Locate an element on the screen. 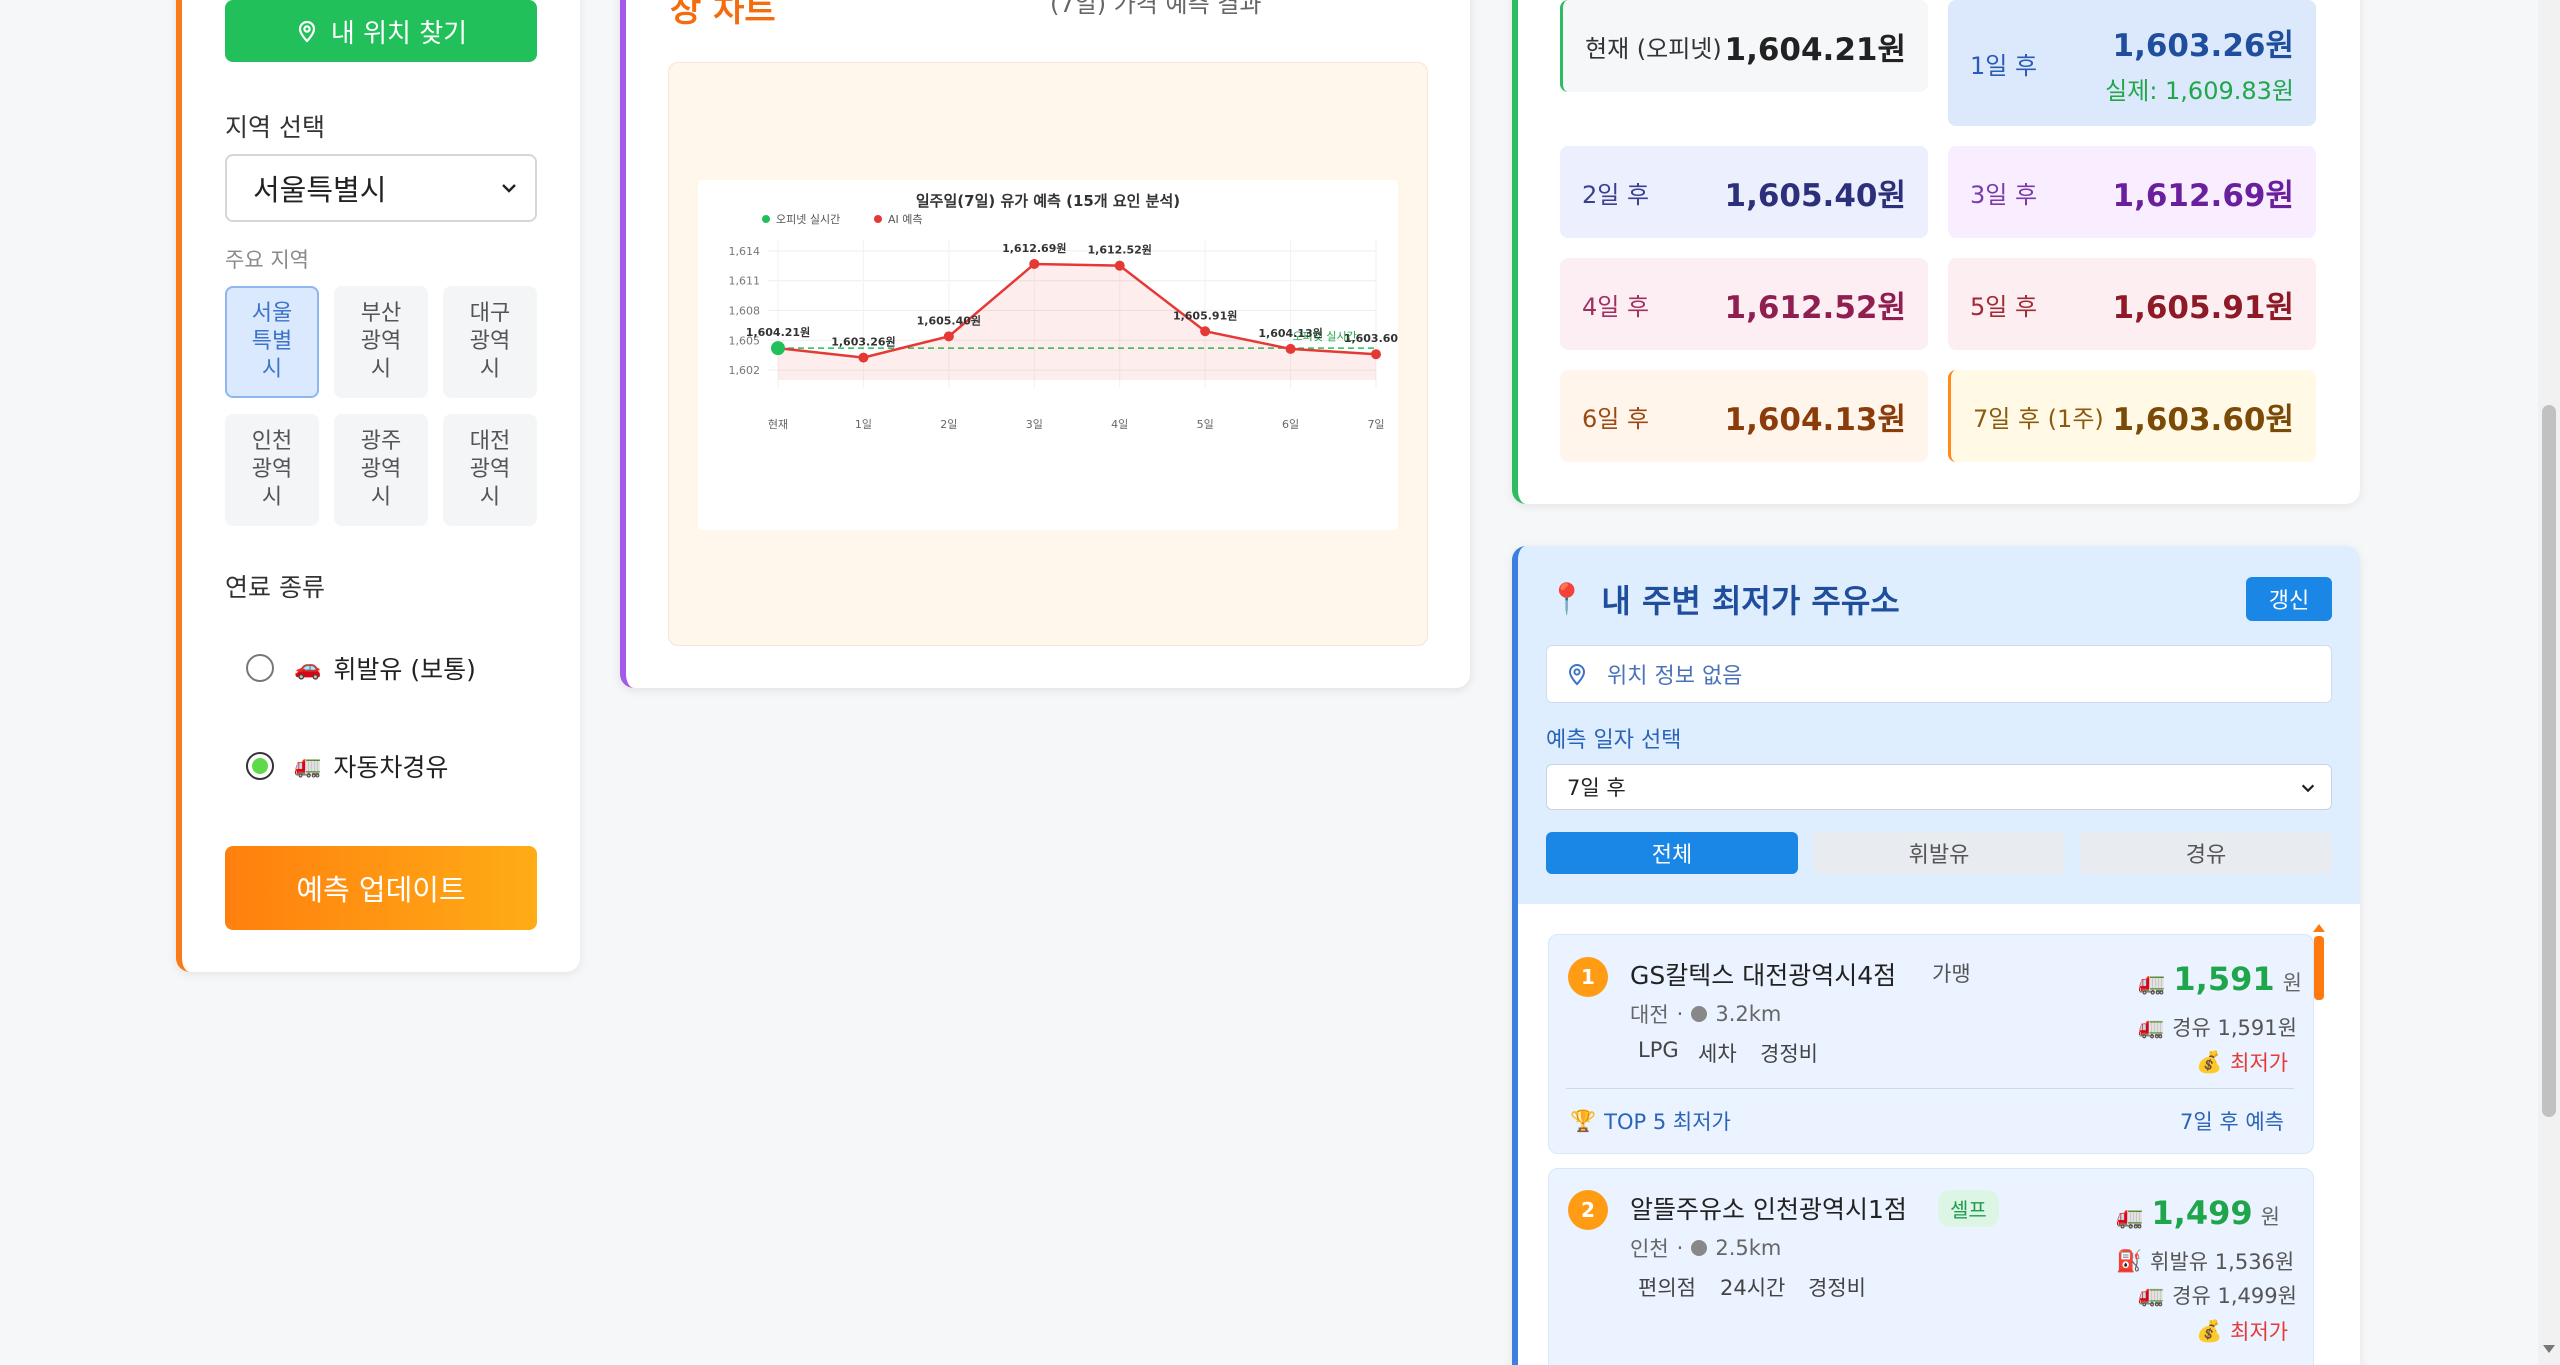 This screenshot has width=2560, height=1365. region-select-label: 지역 선택 is located at coordinates (275, 127).